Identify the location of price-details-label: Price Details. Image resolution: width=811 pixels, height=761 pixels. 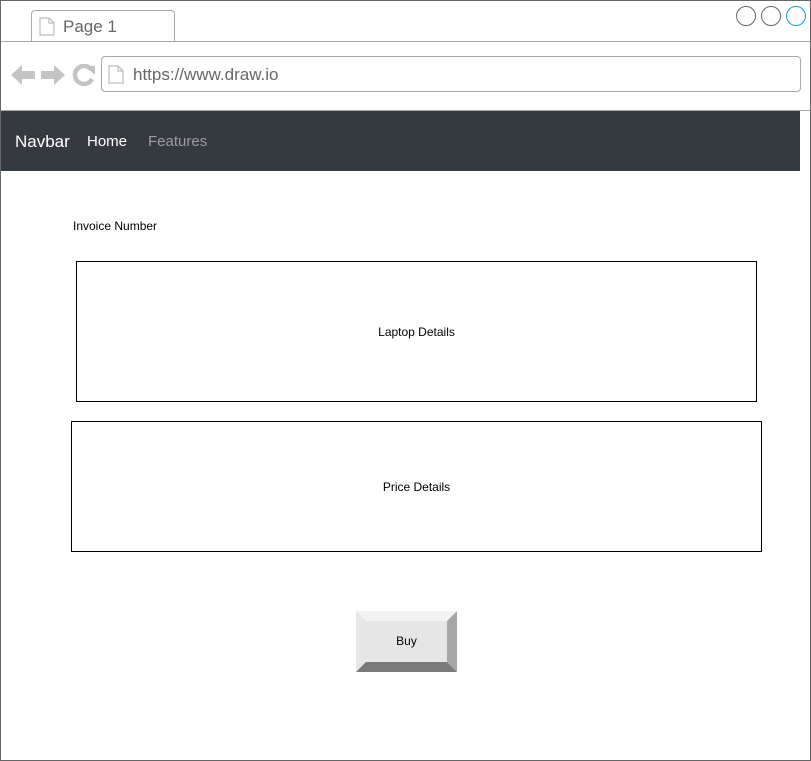
(416, 486).